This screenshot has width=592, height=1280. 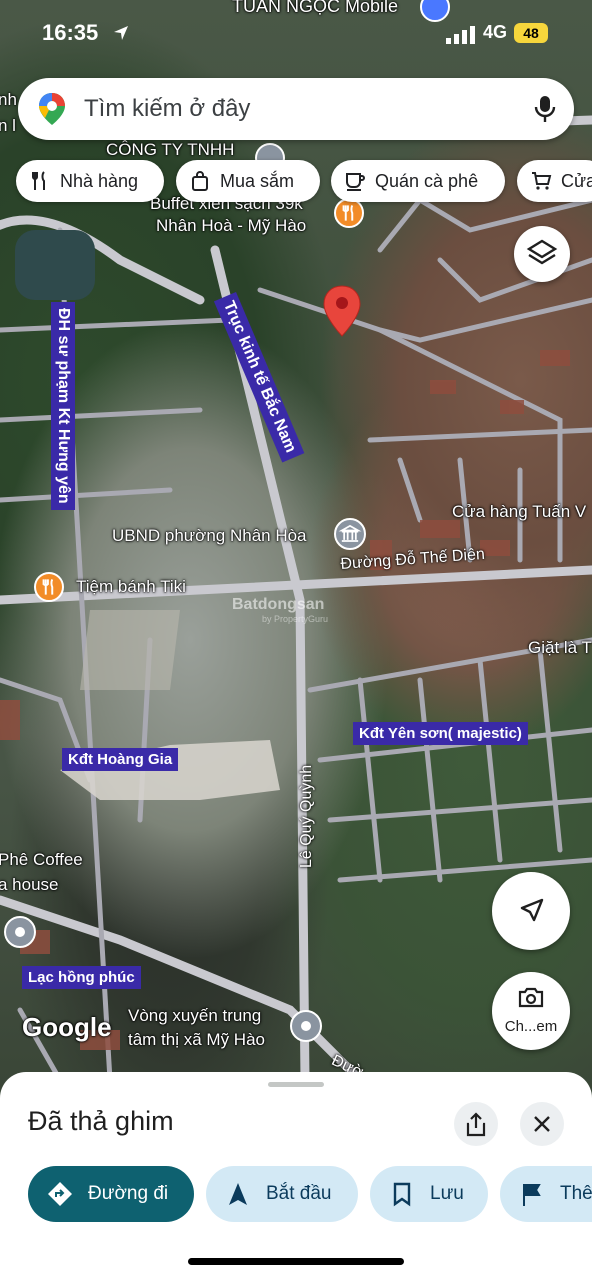 I want to click on area-tag-lac-hong: Lạc hồng phúc, so click(x=81, y=977).